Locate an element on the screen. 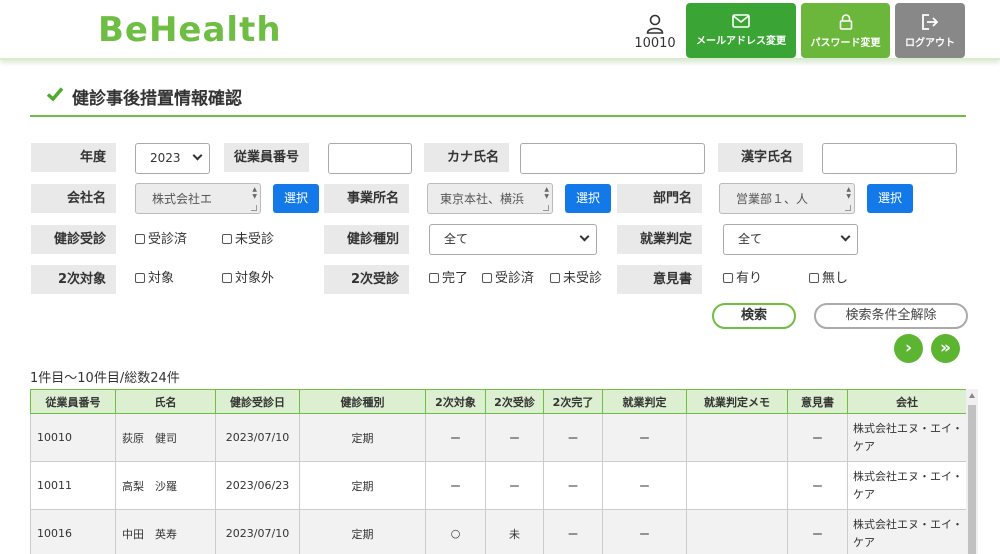 The width and height of the screenshot is (1000, 554). work-judge-select: 全て is located at coordinates (790, 239).